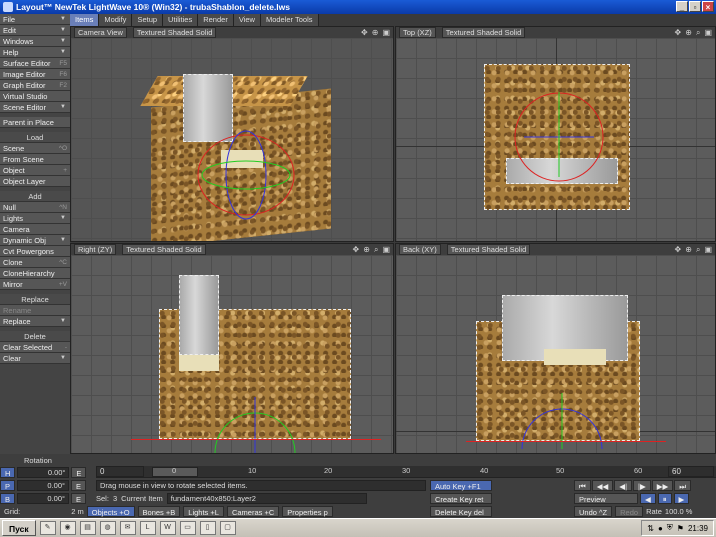  Describe the element at coordinates (181, 20) in the screenshot. I see `tab-utilities: Utilities` at that location.